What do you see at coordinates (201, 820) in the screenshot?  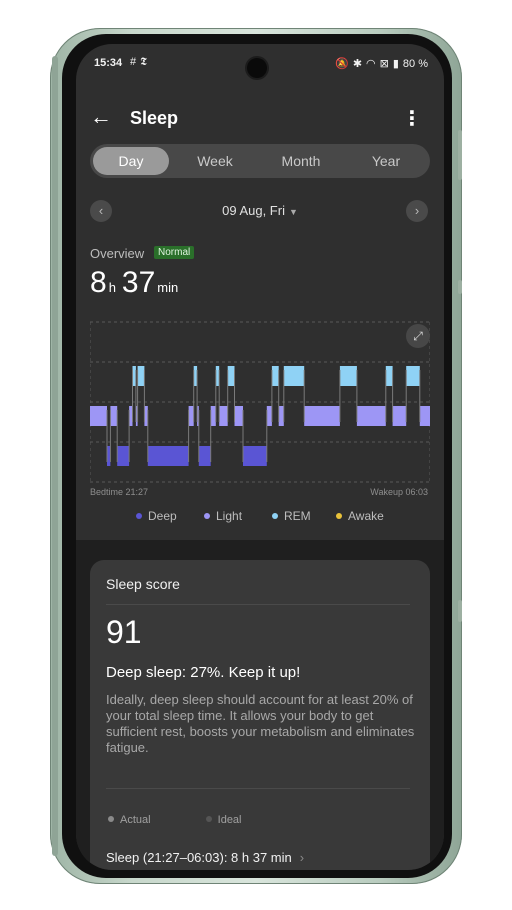 I see `comparison-legend: Actual Ideal` at bounding box center [201, 820].